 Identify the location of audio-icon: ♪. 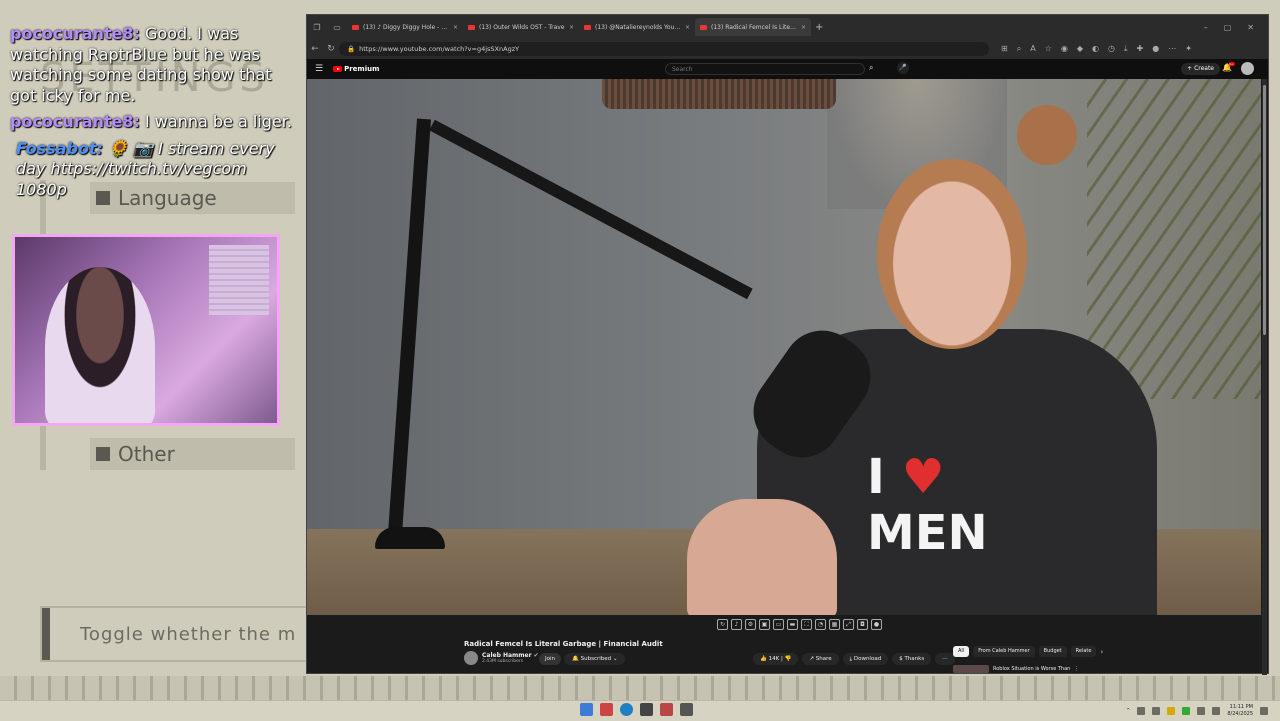
(736, 624).